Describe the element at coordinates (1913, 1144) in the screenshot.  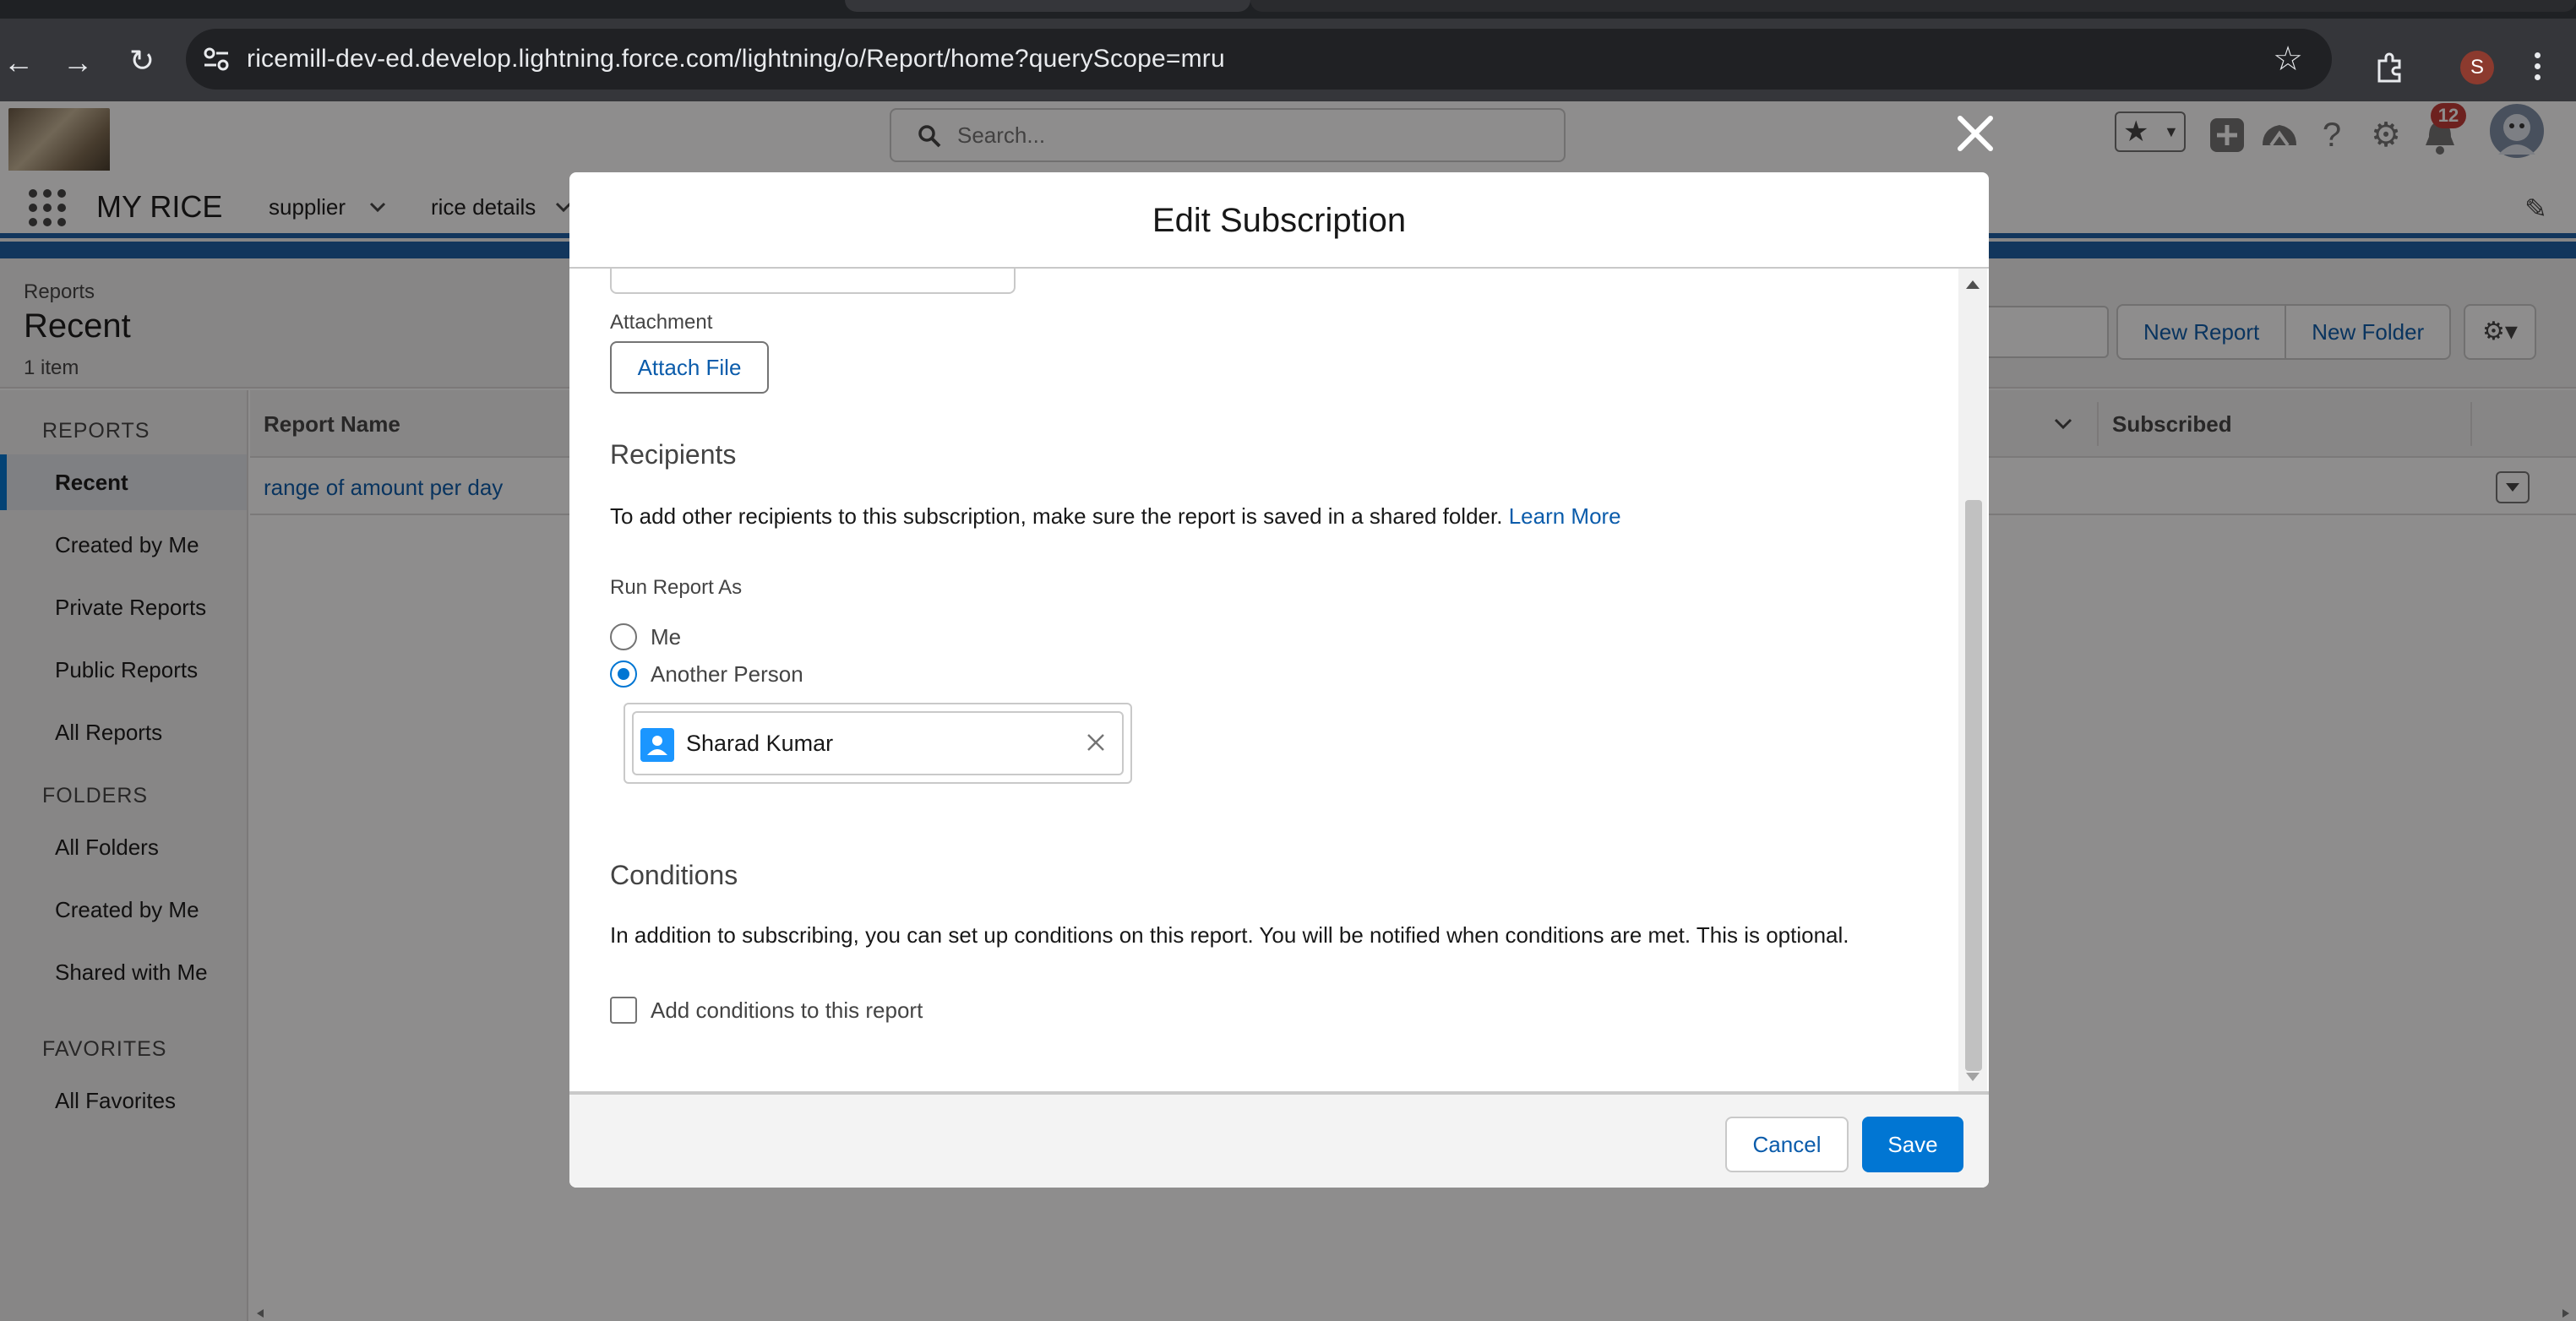
I see `save-button: Save` at that location.